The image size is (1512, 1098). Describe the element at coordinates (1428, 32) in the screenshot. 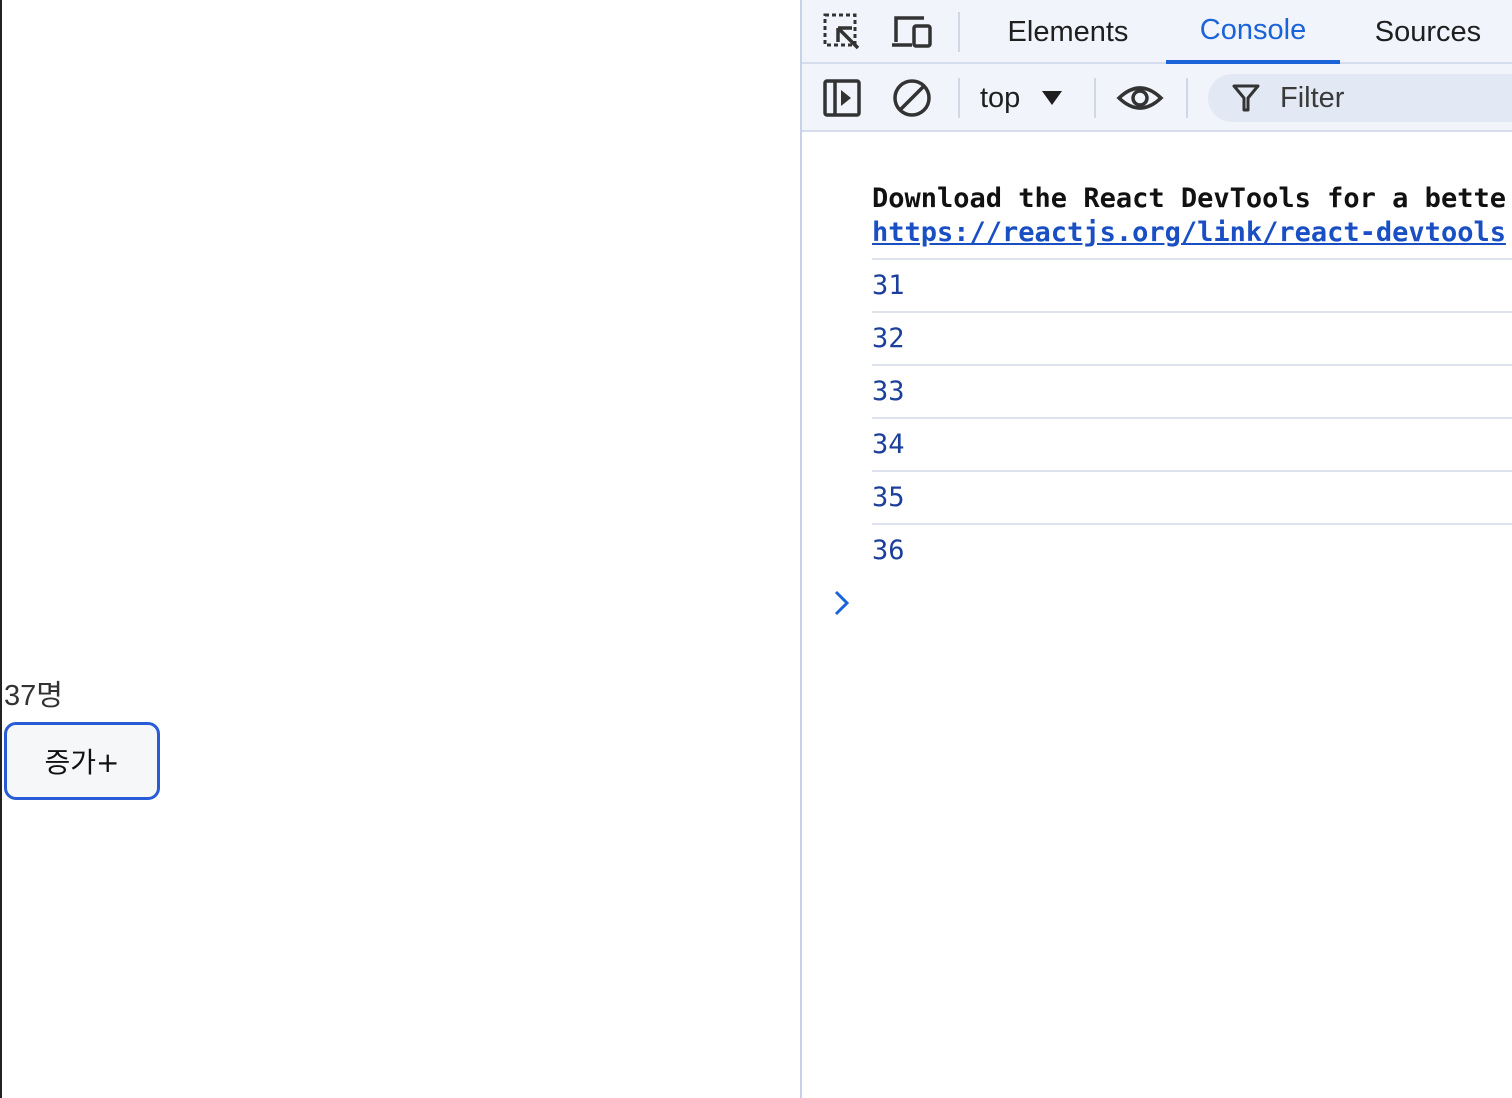

I see `tab-sources: Sources` at that location.